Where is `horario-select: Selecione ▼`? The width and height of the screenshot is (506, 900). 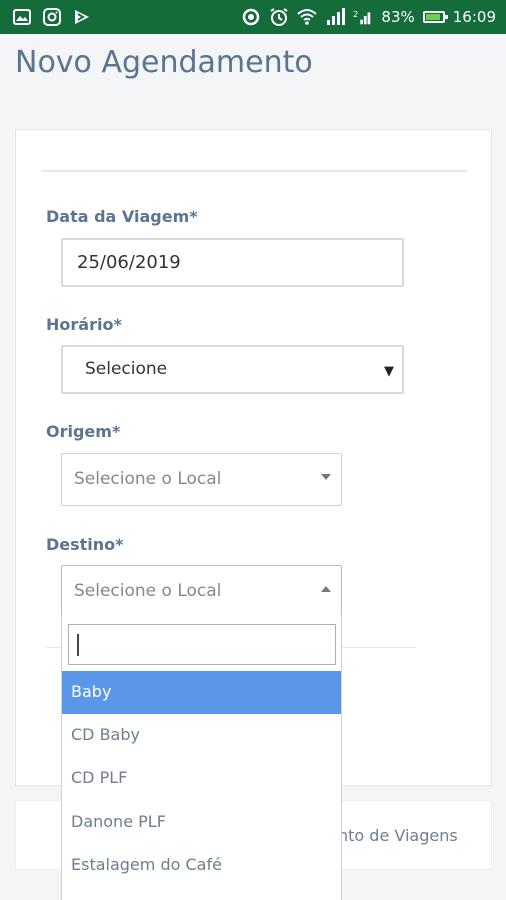 horario-select: Selecione ▼ is located at coordinates (232, 369).